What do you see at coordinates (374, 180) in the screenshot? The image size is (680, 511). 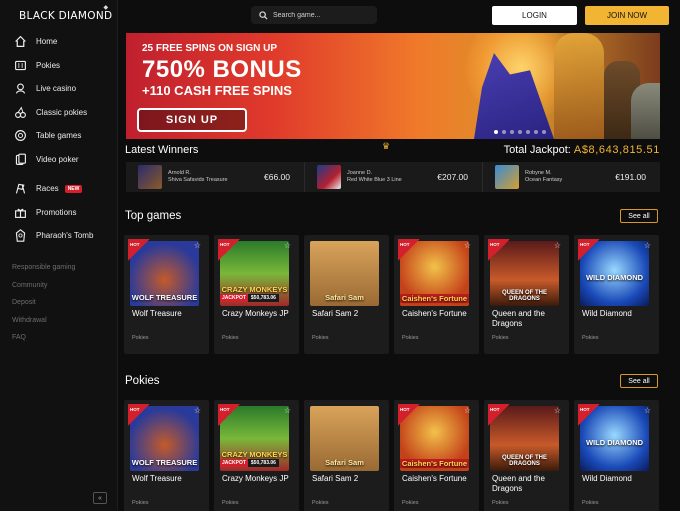 I see `winner-game: Red White Blue 3 Line` at bounding box center [374, 180].